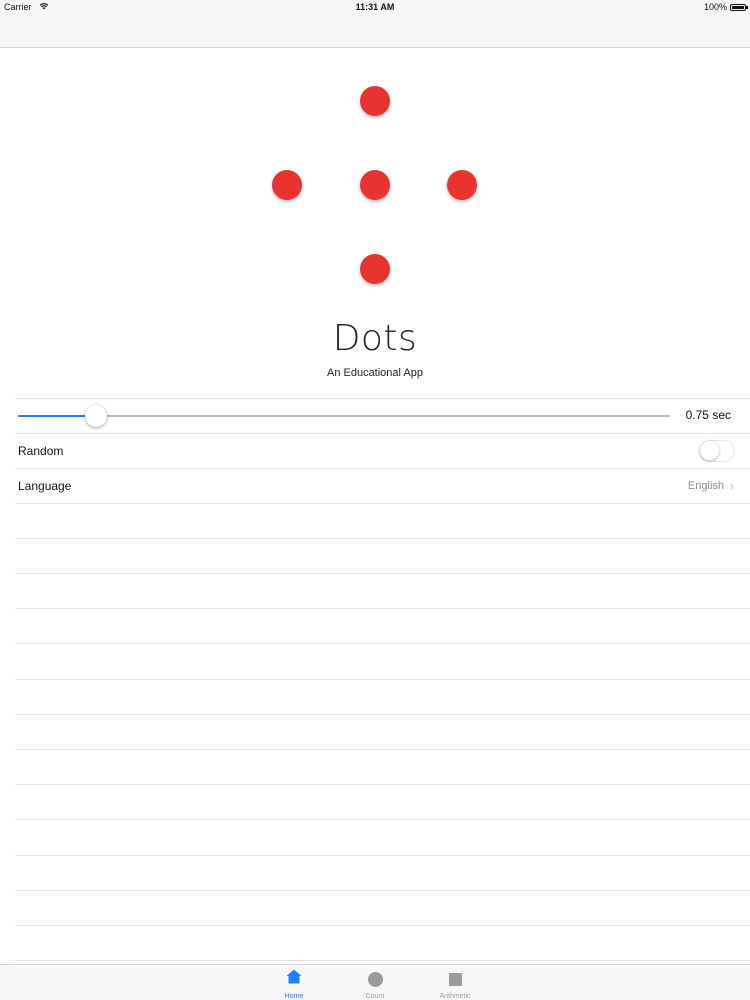 This screenshot has width=750, height=1000. I want to click on clock-time: 11:31 AM, so click(375, 7).